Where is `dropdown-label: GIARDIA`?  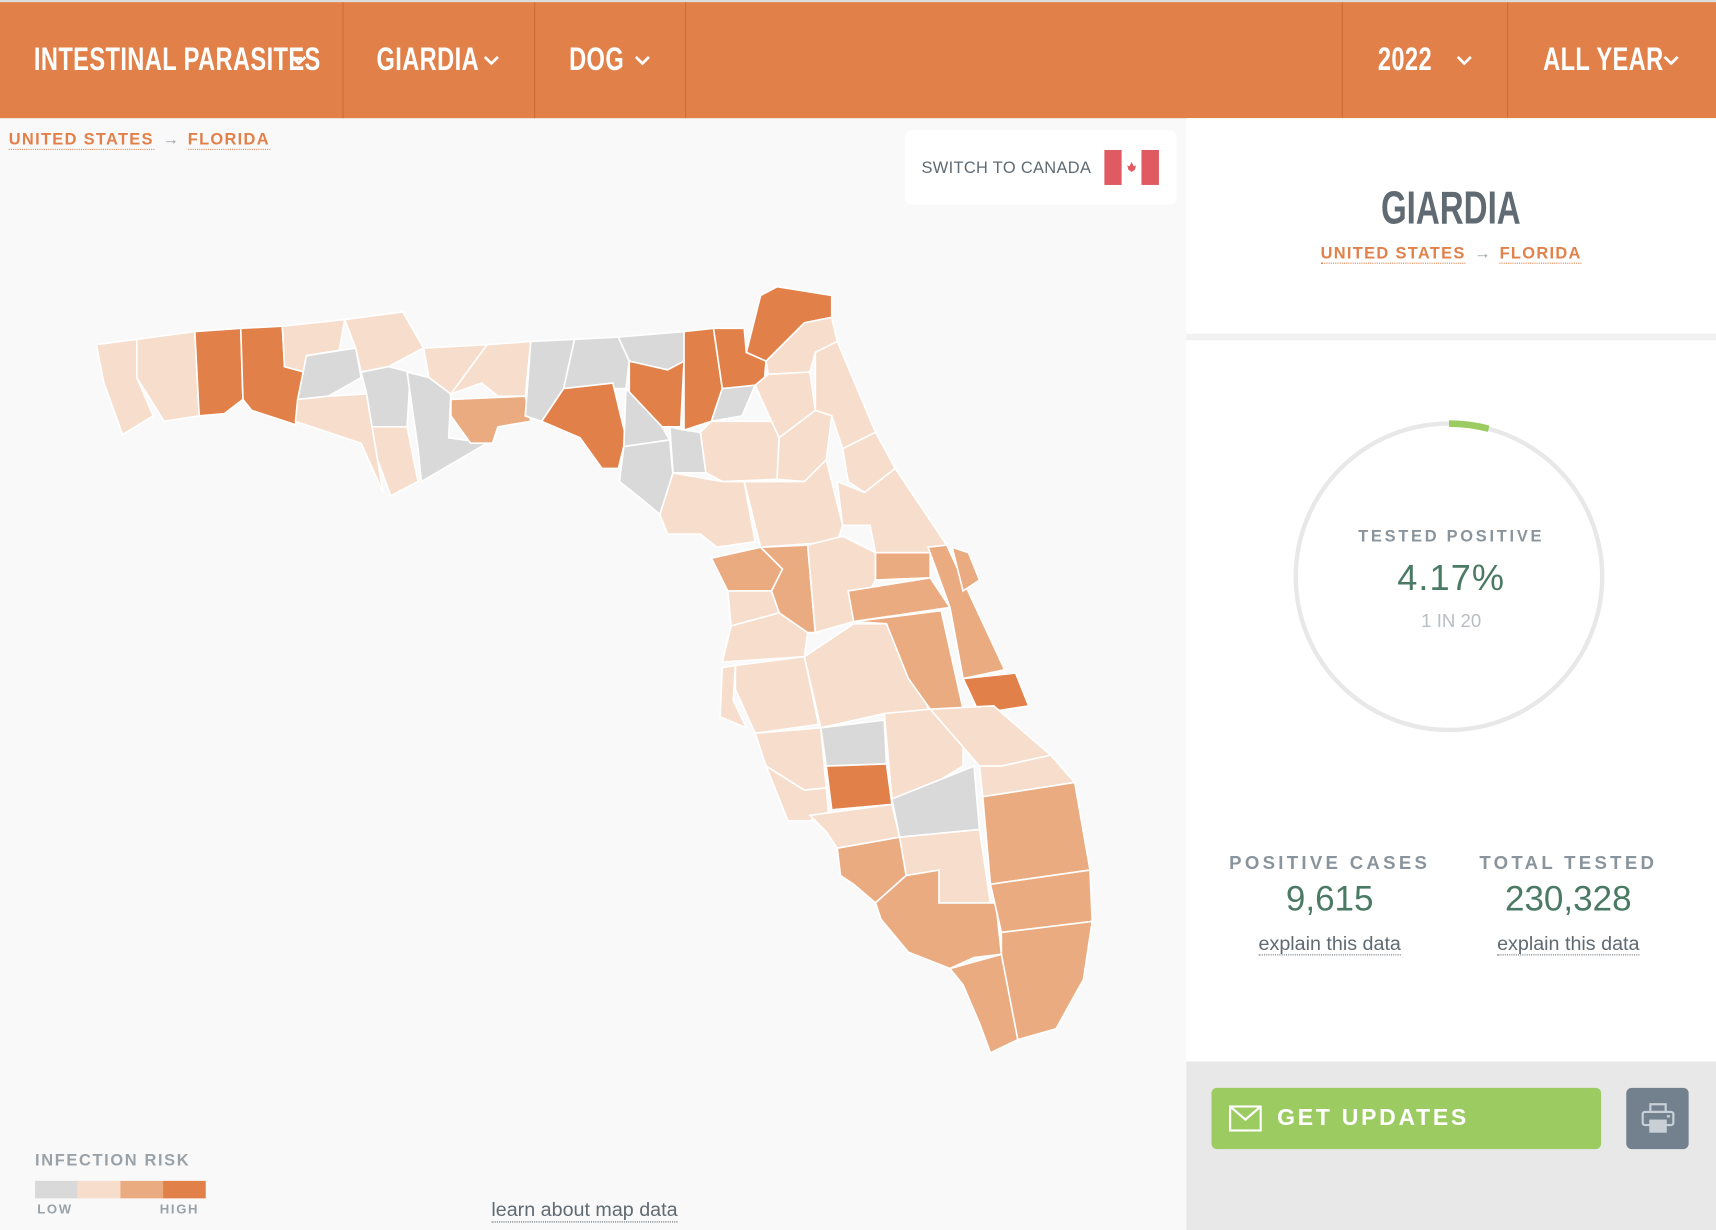 dropdown-label: GIARDIA is located at coordinates (428, 59).